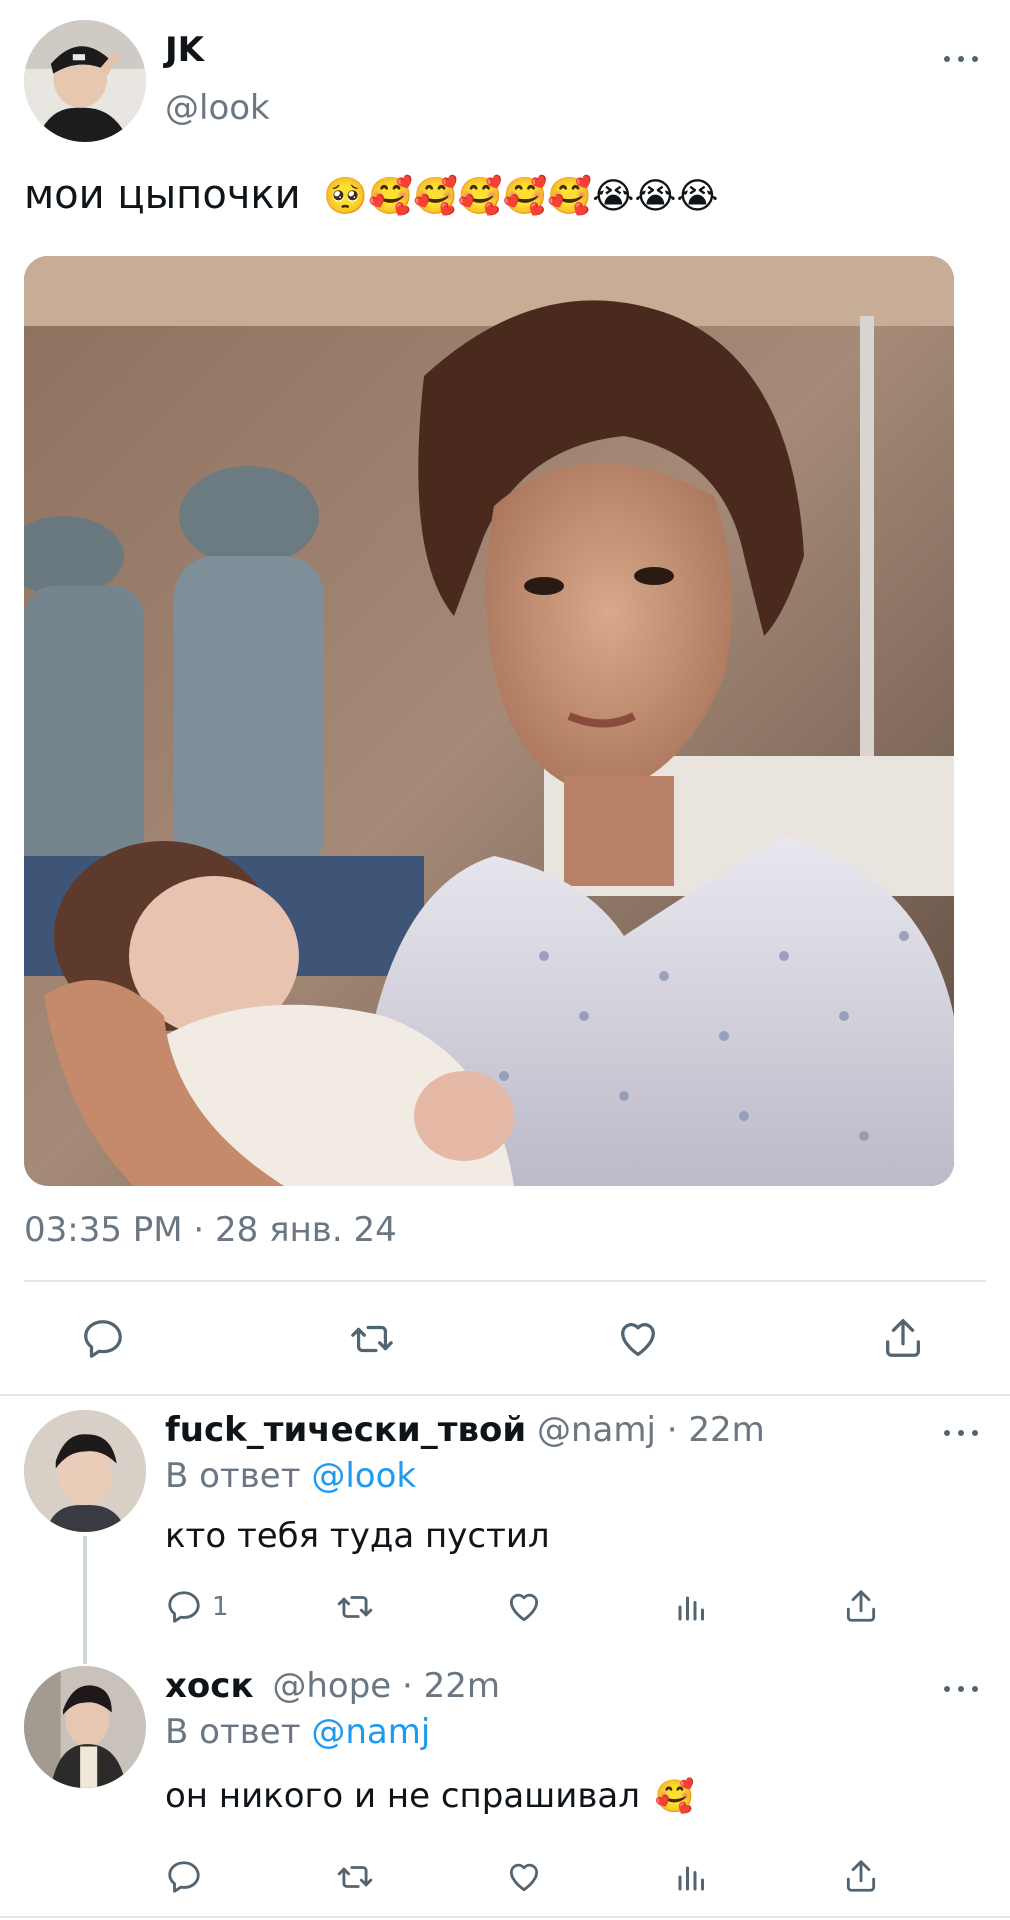  I want to click on more-options-icon, so click(961, 59).